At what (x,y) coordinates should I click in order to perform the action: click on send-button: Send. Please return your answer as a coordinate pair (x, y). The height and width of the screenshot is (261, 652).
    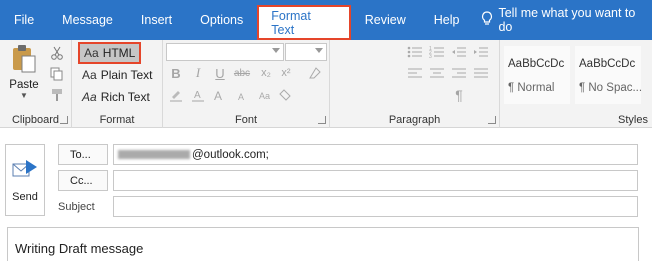
    Looking at the image, I should click on (25, 180).